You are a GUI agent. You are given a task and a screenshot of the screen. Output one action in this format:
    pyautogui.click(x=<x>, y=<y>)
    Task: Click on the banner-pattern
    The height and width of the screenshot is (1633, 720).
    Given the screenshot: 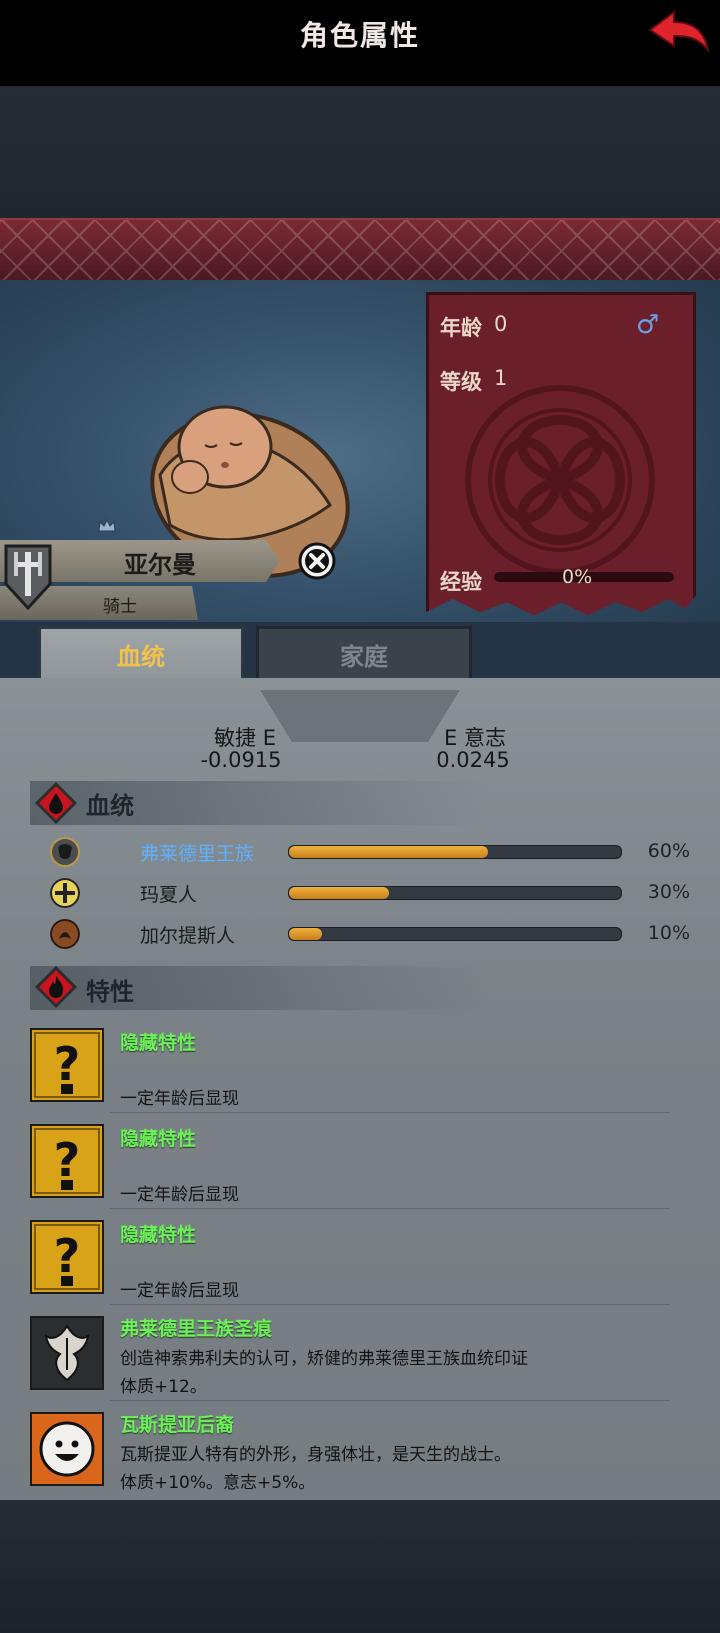 What is the action you would take?
    pyautogui.click(x=360, y=251)
    